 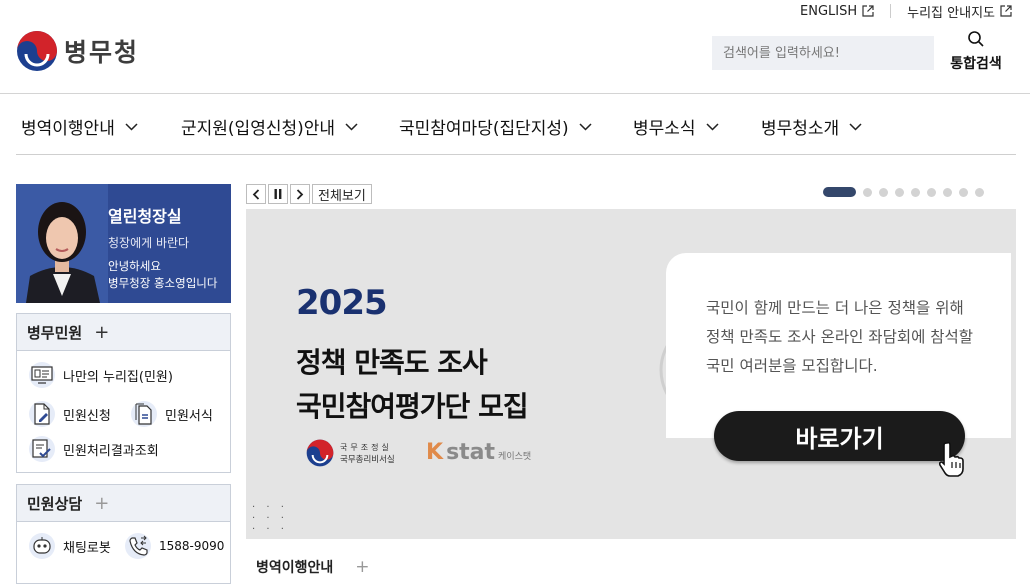 I want to click on kstat-logo: K stat 케이스탯, so click(x=478, y=452).